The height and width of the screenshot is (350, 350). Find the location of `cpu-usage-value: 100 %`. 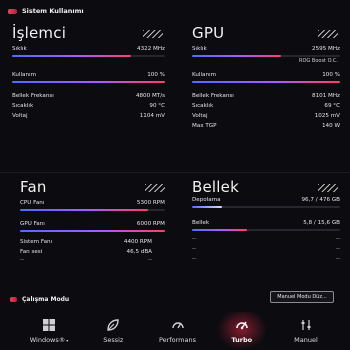

cpu-usage-value: 100 % is located at coordinates (156, 74).